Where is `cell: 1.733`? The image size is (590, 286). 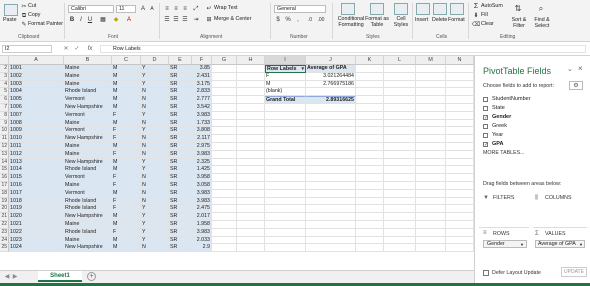 cell: 1.733 is located at coordinates (202, 123).